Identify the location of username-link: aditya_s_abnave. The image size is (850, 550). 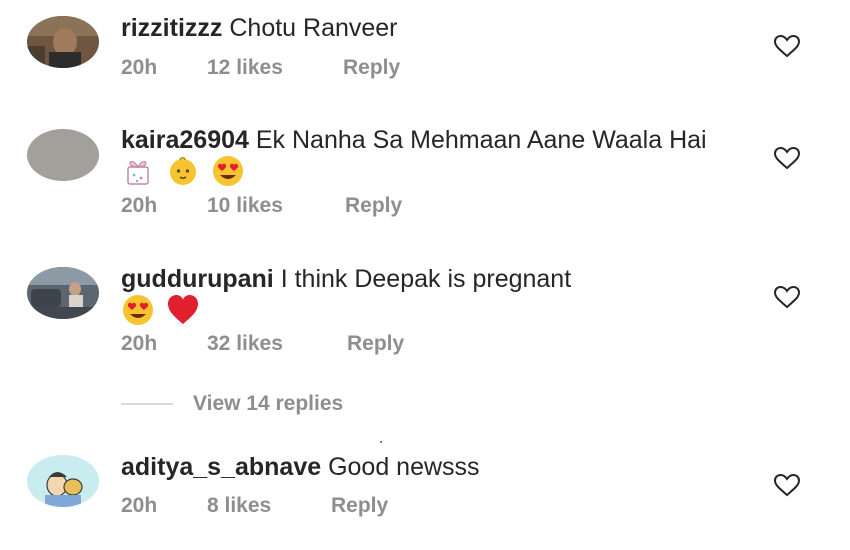
(221, 467).